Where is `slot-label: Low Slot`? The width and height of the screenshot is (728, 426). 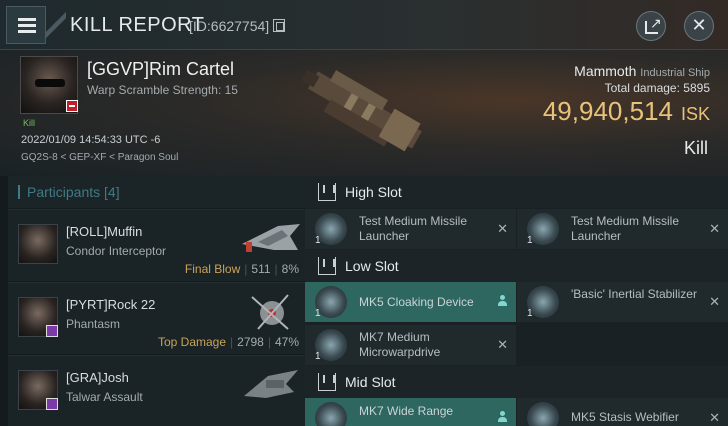 slot-label: Low Slot is located at coordinates (372, 266).